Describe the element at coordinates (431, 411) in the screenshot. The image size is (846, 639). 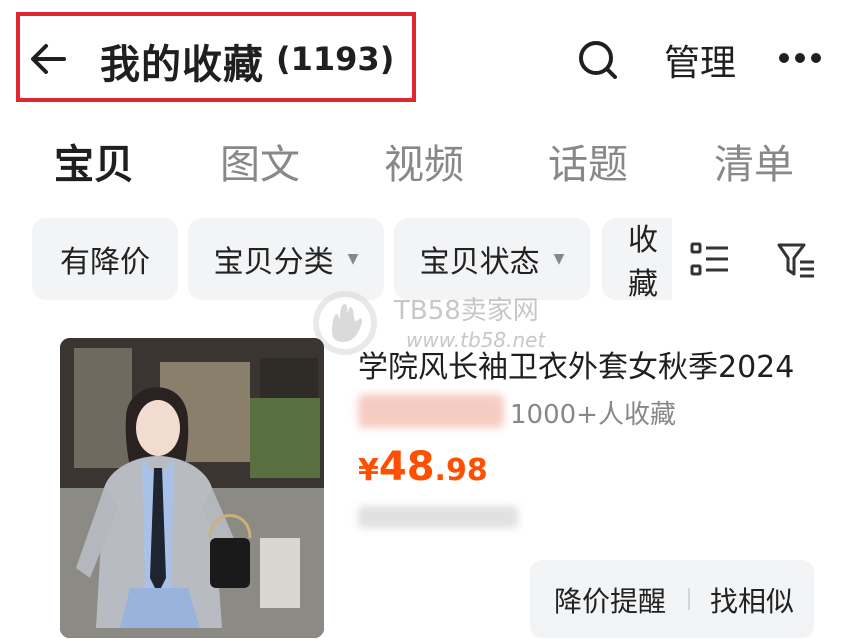
I see `blurred-text` at that location.